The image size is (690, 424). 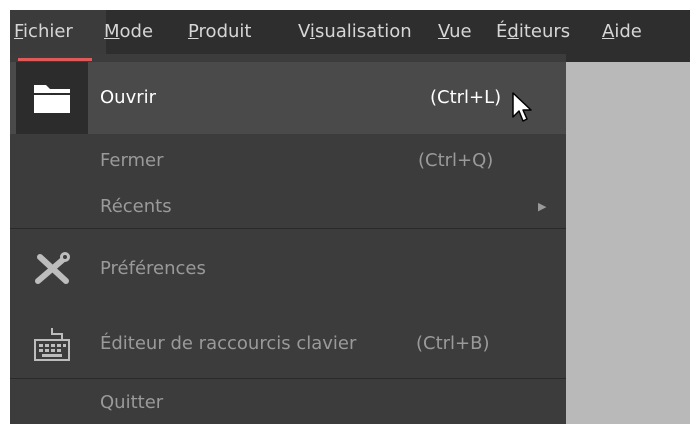 I want to click on menu-editeurs-rest: iteurs, so click(x=544, y=31).